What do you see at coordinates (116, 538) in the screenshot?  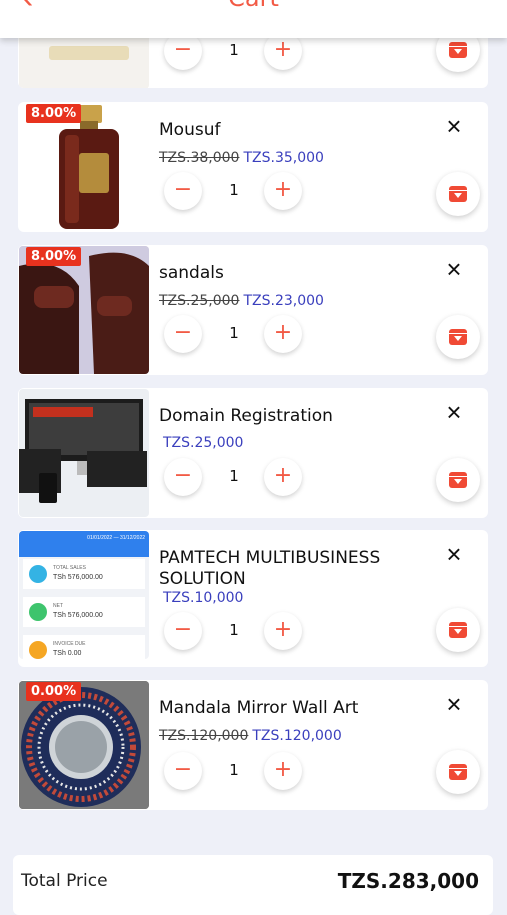 I see `thumb-date-range: 01/01/2022 — 31/12/2022` at bounding box center [116, 538].